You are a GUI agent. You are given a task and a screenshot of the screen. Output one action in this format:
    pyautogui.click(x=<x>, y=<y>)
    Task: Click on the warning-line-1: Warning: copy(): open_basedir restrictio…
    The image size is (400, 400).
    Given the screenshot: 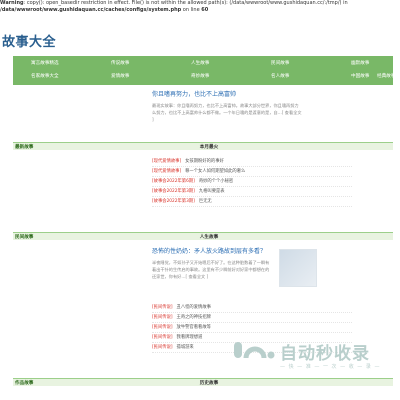 What is the action you would take?
    pyautogui.click(x=174, y=3)
    